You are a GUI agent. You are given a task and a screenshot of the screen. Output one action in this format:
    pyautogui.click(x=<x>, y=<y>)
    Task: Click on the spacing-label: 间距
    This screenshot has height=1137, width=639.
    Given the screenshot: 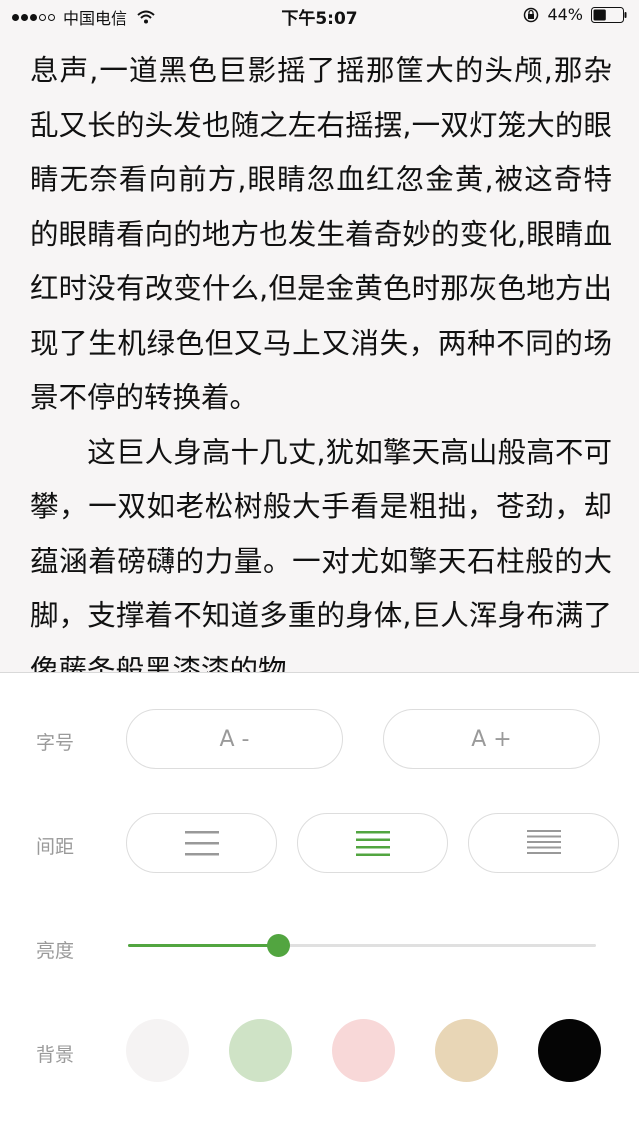 What is the action you would take?
    pyautogui.click(x=55, y=847)
    